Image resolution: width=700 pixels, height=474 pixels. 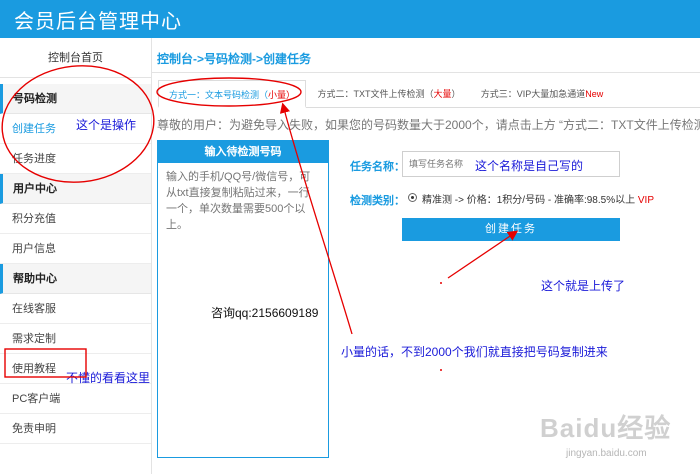 I want to click on baidu-watermark-logo: Baidu经验, so click(x=606, y=428).